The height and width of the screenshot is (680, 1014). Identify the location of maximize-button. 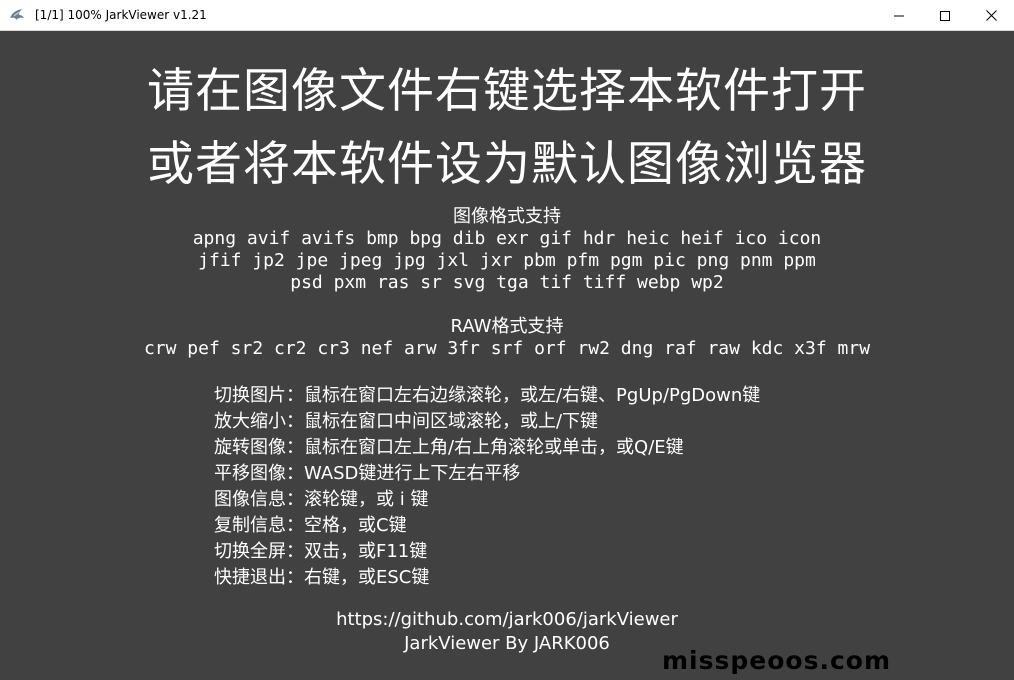
(945, 15).